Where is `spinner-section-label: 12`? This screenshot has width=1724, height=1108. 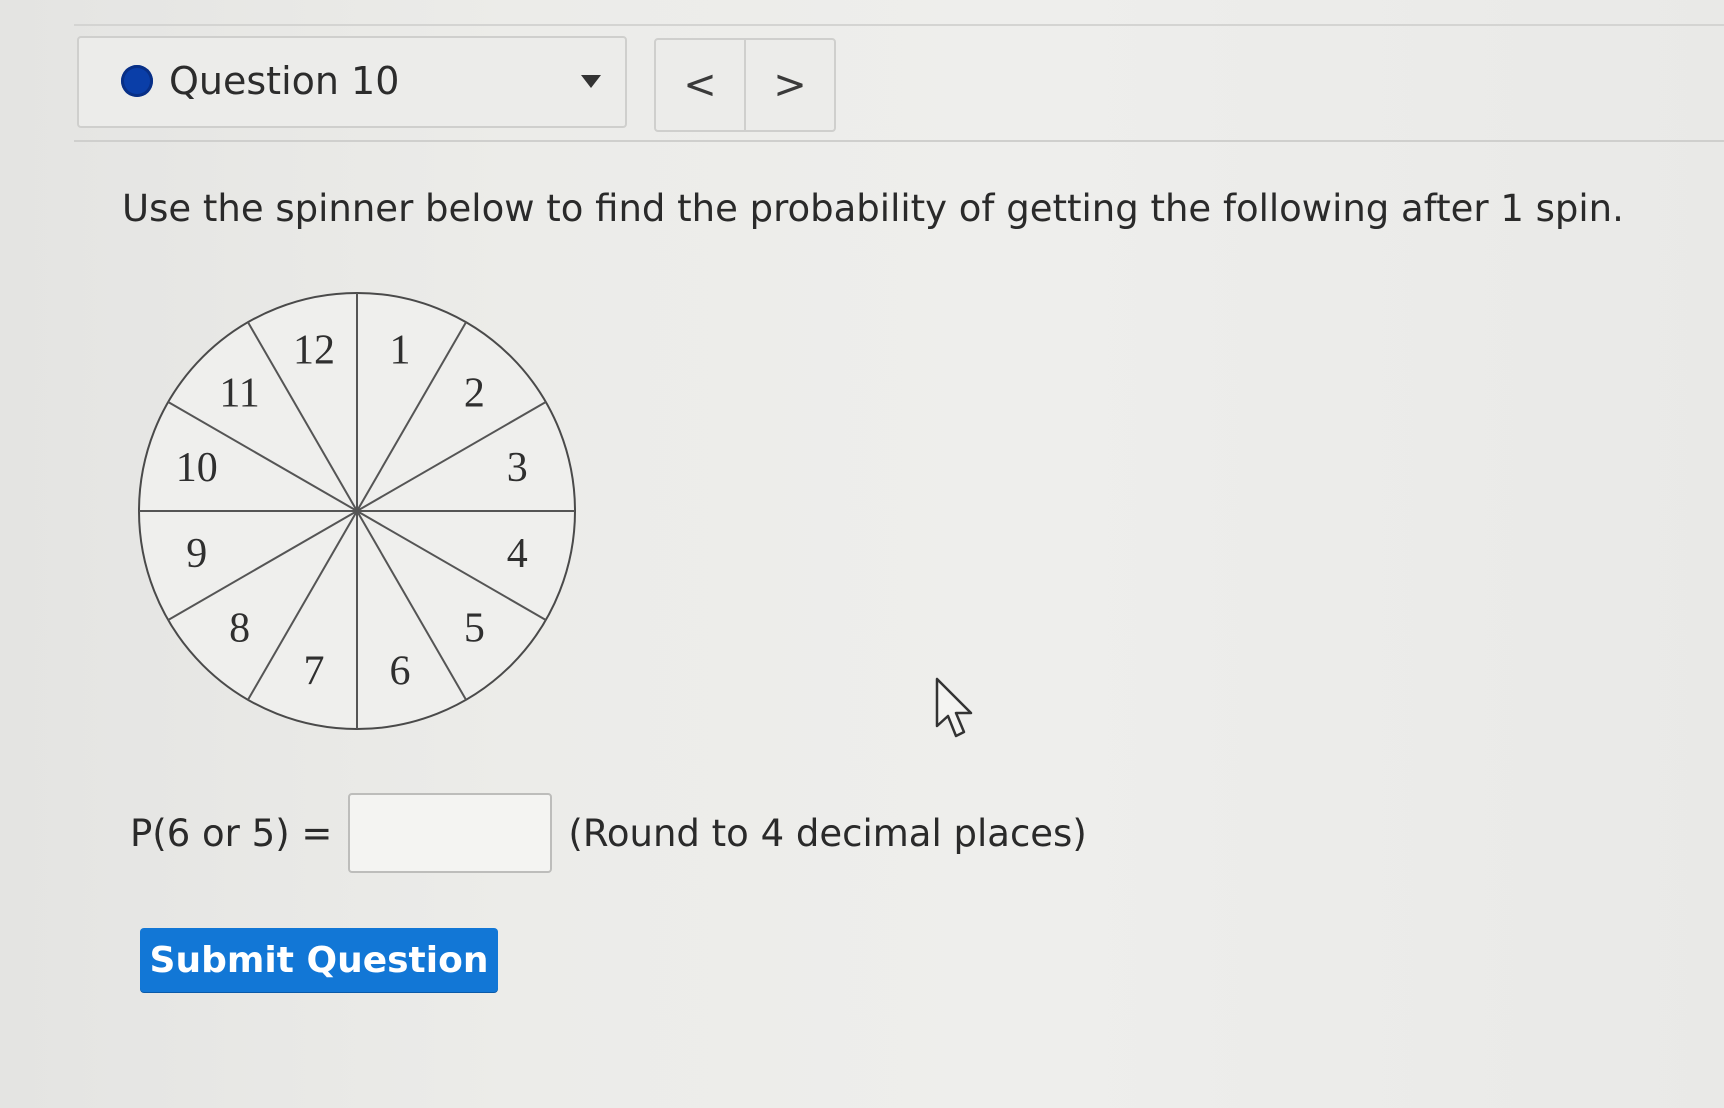
spinner-section-label: 12 is located at coordinates (314, 351).